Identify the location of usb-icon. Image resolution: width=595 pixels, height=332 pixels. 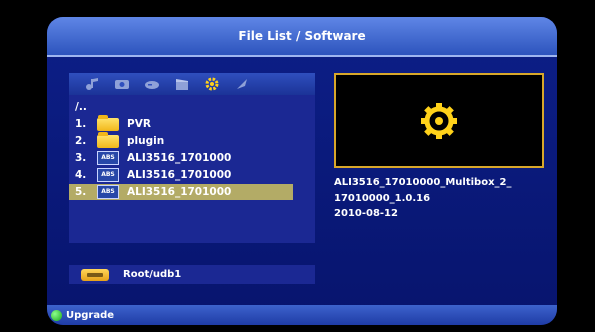
(95, 274).